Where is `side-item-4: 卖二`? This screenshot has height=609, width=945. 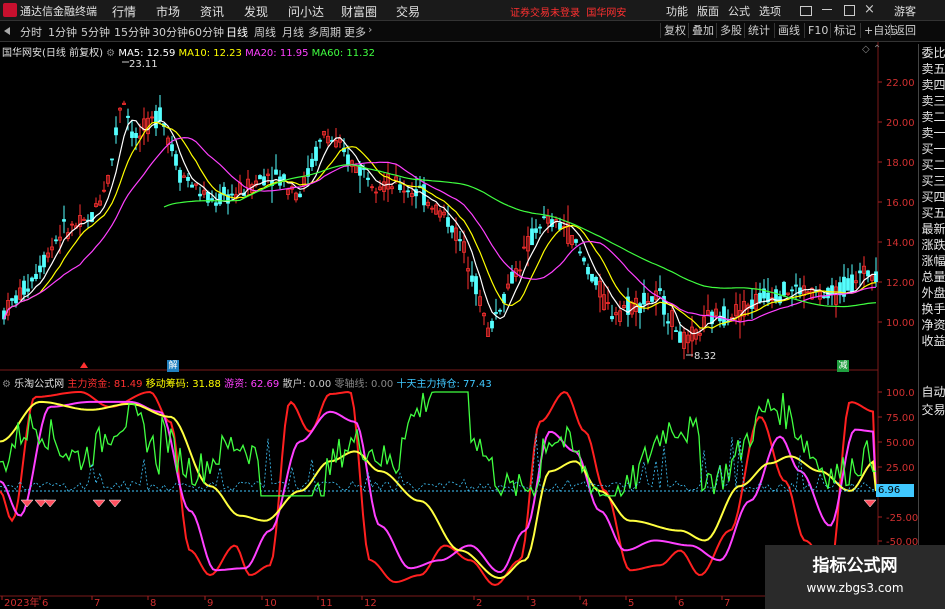
side-item-4: 卖二 is located at coordinates (933, 117).